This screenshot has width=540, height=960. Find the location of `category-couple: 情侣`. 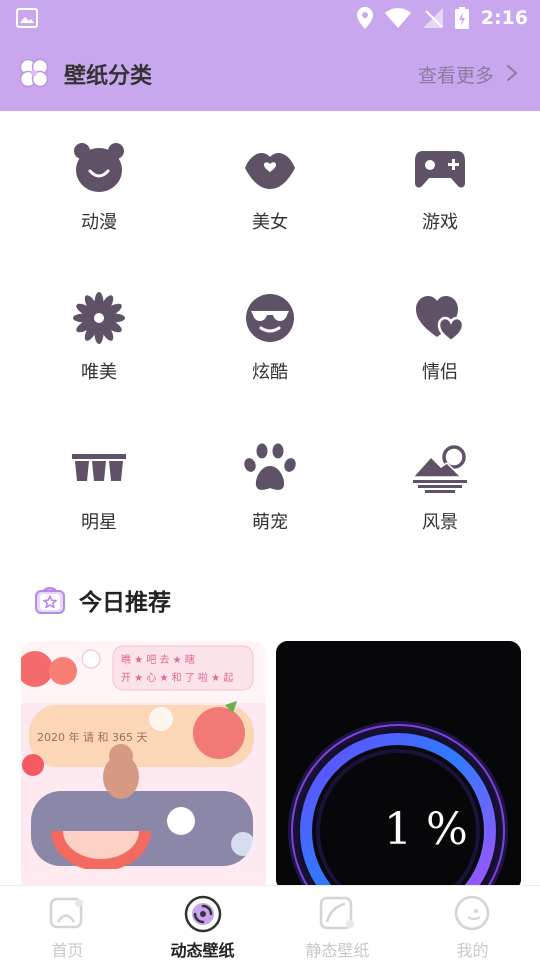

category-couple: 情侣 is located at coordinates (438, 331).